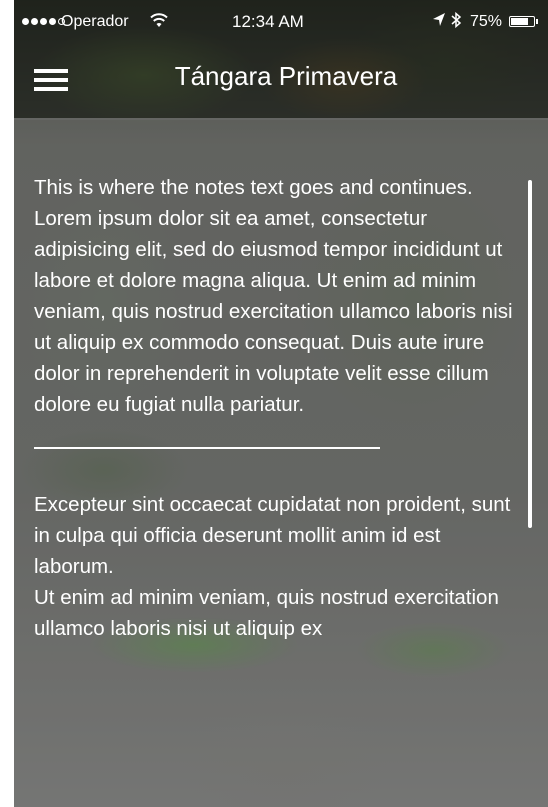  What do you see at coordinates (530, 354) in the screenshot?
I see `scrollbar` at bounding box center [530, 354].